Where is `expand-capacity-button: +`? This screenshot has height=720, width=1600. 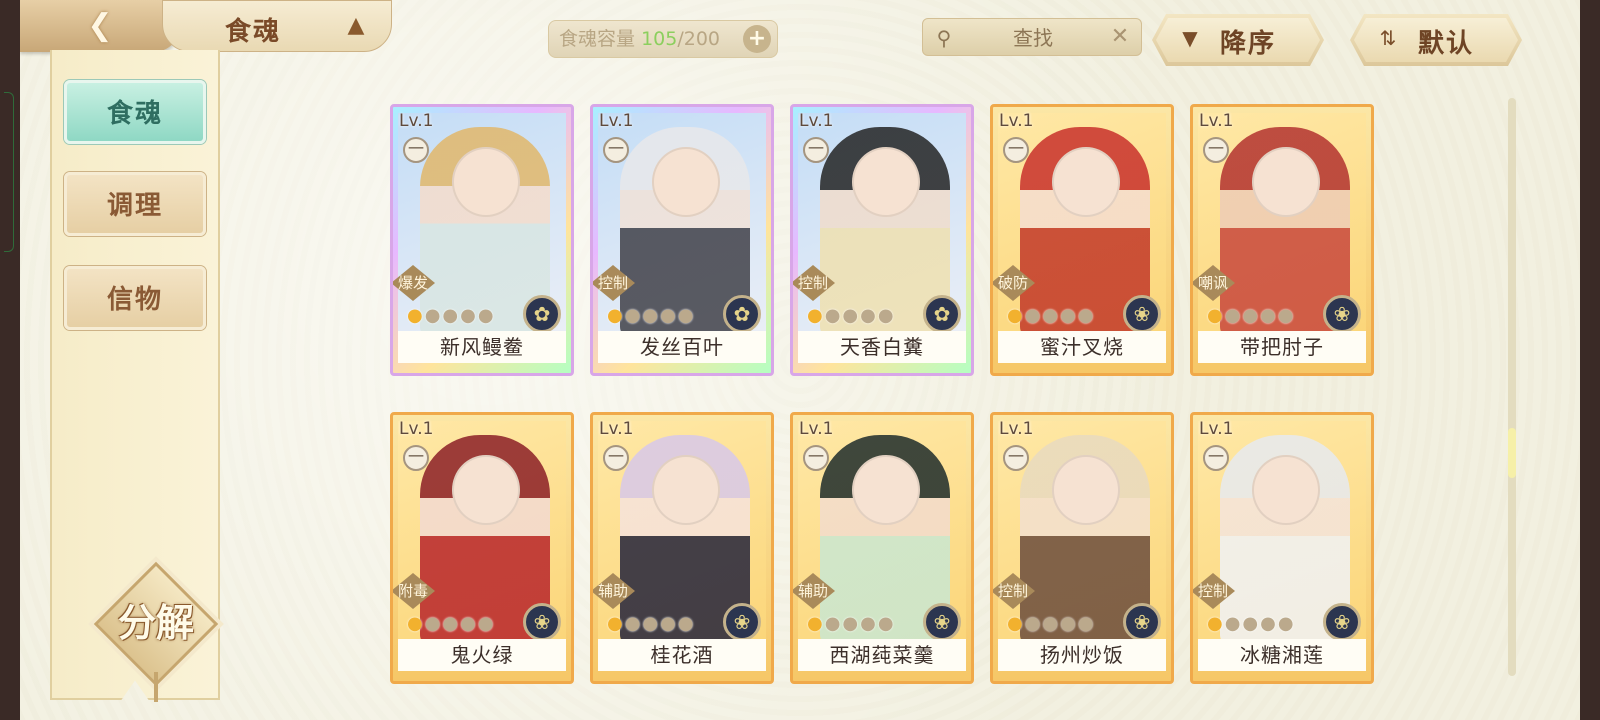 expand-capacity-button: + is located at coordinates (757, 39).